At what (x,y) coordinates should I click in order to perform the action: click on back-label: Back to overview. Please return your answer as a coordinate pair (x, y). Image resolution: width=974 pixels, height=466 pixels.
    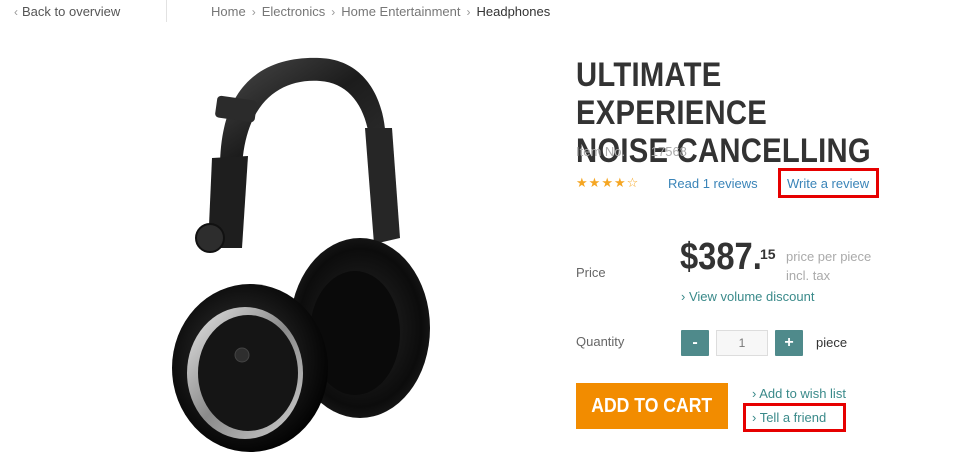
    Looking at the image, I should click on (71, 11).